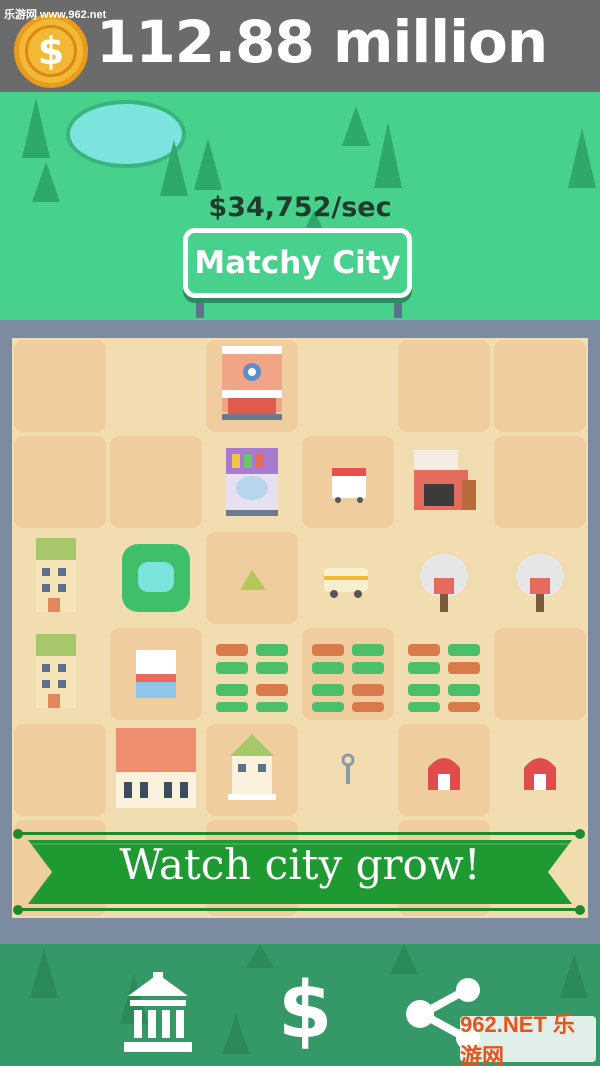 The height and width of the screenshot is (1066, 600). I want to click on tent-icon, so click(253, 580).